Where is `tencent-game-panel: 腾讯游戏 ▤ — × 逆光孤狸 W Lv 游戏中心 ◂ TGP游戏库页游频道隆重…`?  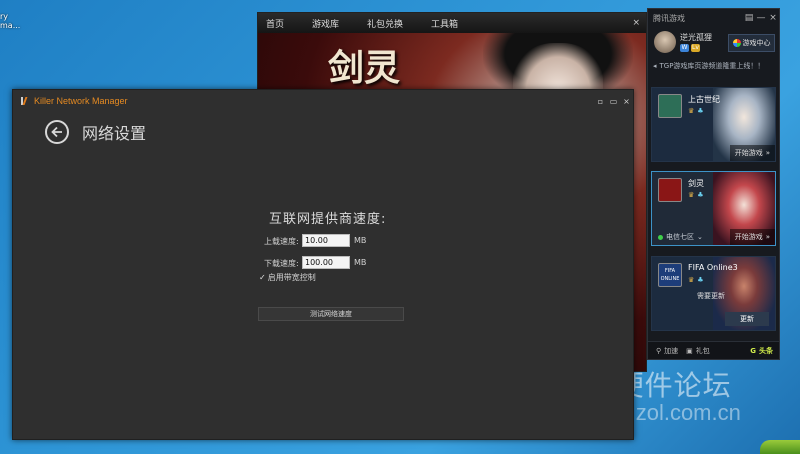
tencent-game-panel: 腾讯游戏 ▤ — × 逆光孤狸 W Lv 游戏中心 ◂ TGP游戏库页游频道隆重… is located at coordinates (713, 184).